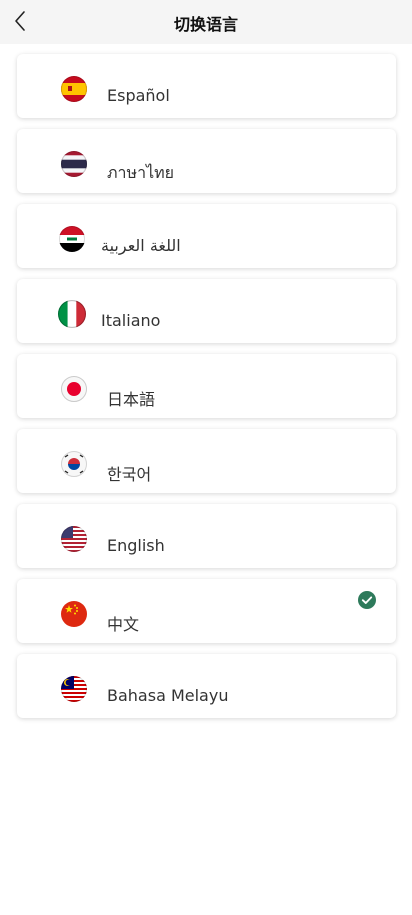 This screenshot has height=915, width=412. Describe the element at coordinates (74, 614) in the screenshot. I see `china-flag-icon` at that location.